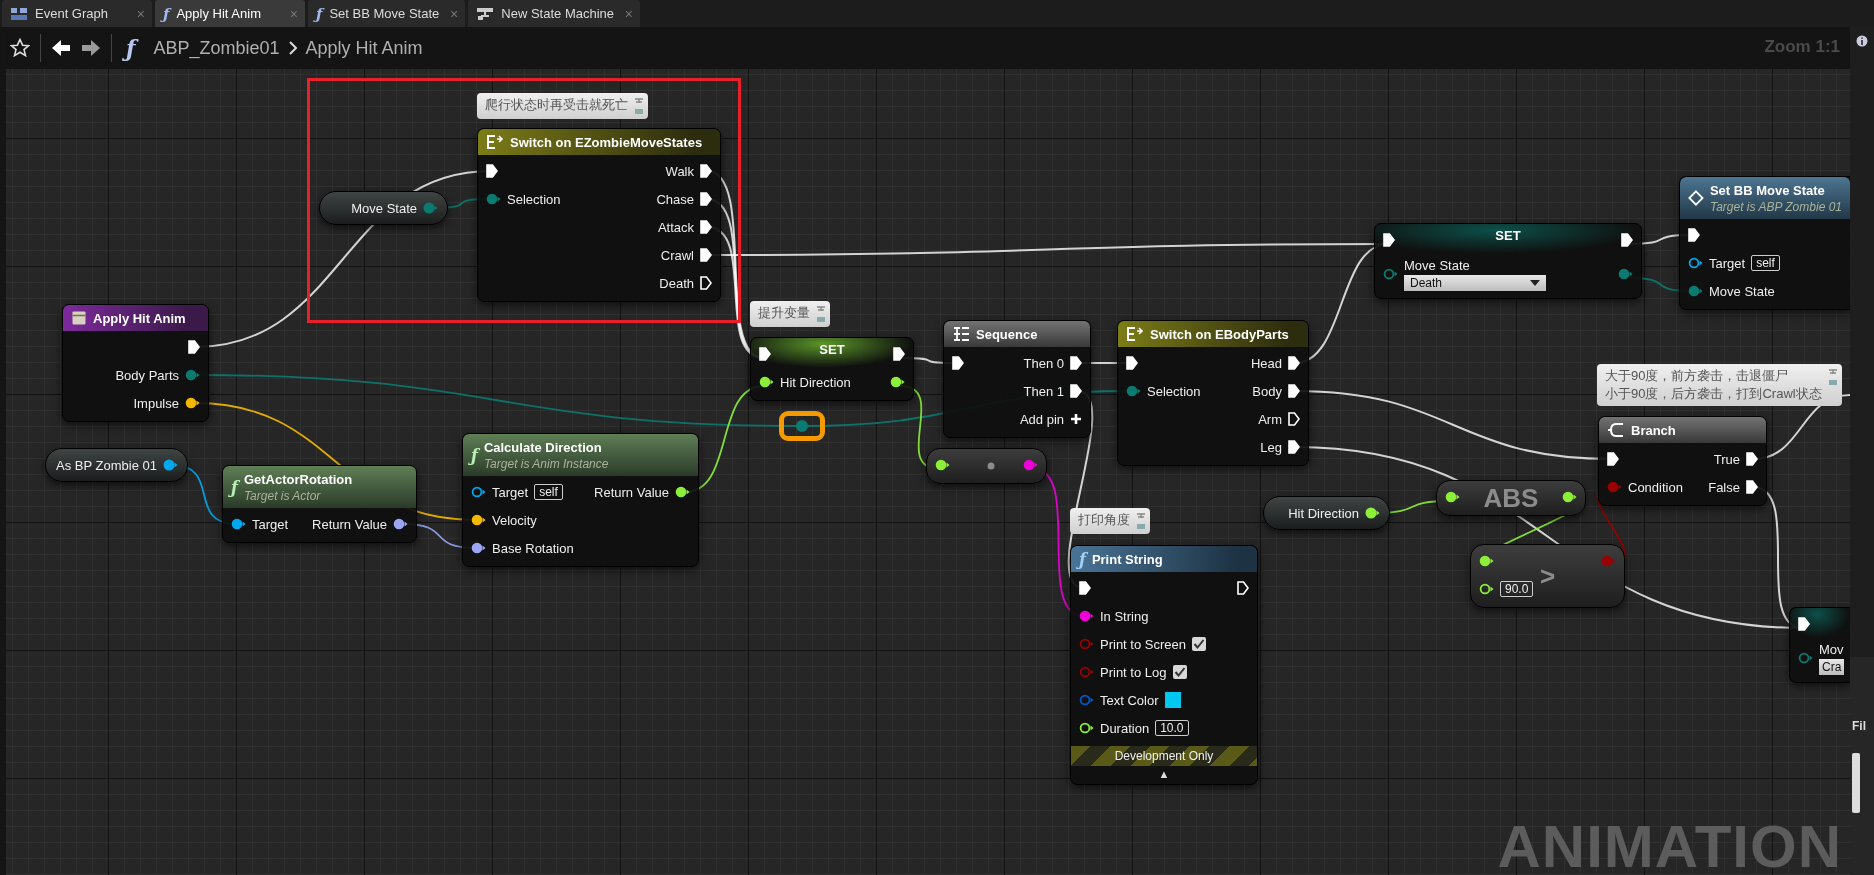  Describe the element at coordinates (230, 13) in the screenshot. I see `tab: ƒ Apply Hit Anim ×` at that location.